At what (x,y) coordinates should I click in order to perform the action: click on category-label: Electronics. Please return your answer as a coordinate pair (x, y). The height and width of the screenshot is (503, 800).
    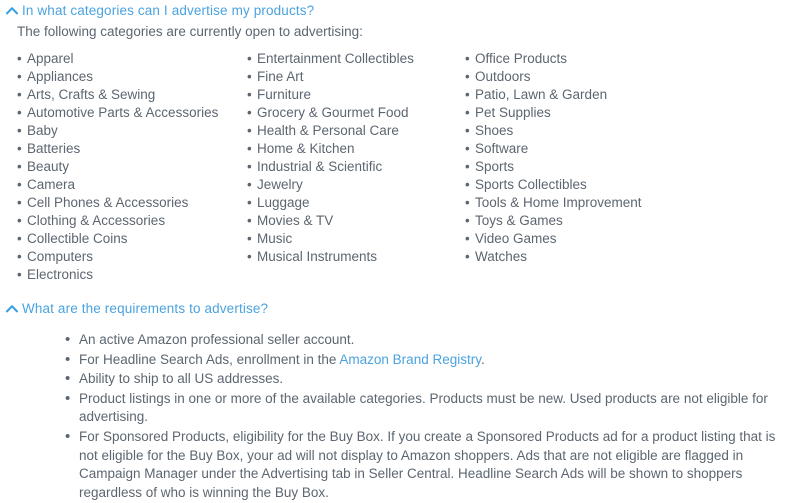
    Looking at the image, I should click on (60, 274).